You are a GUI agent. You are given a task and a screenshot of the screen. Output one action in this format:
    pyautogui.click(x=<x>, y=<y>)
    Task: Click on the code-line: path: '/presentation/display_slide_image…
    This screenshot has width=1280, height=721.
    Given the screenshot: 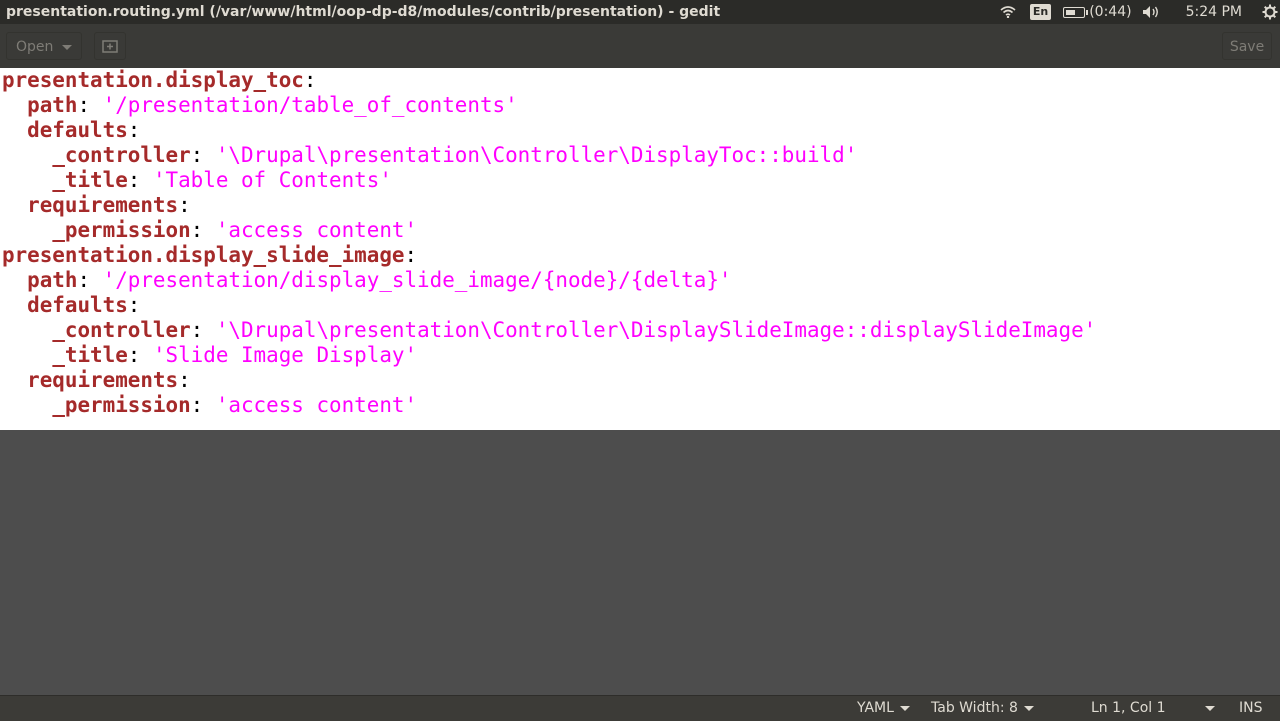 What is the action you would take?
    pyautogui.click(x=641, y=280)
    